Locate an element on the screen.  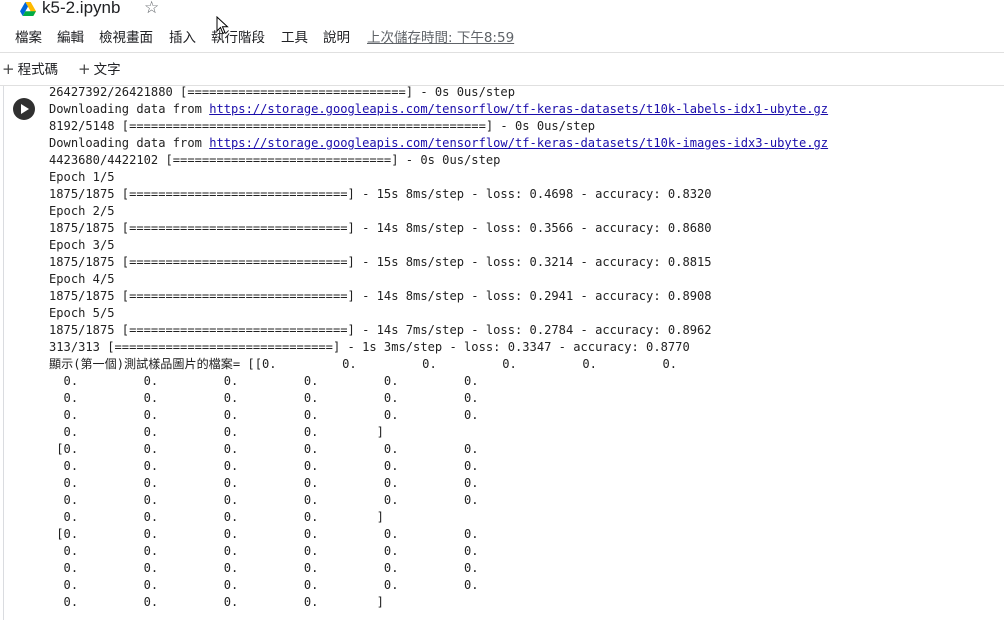
menu-bar: 檔案 編輯 檢視畫面 插入 執行階段 工具 說明 上次儲存時間: 下午8:59 is located at coordinates (502, 38).